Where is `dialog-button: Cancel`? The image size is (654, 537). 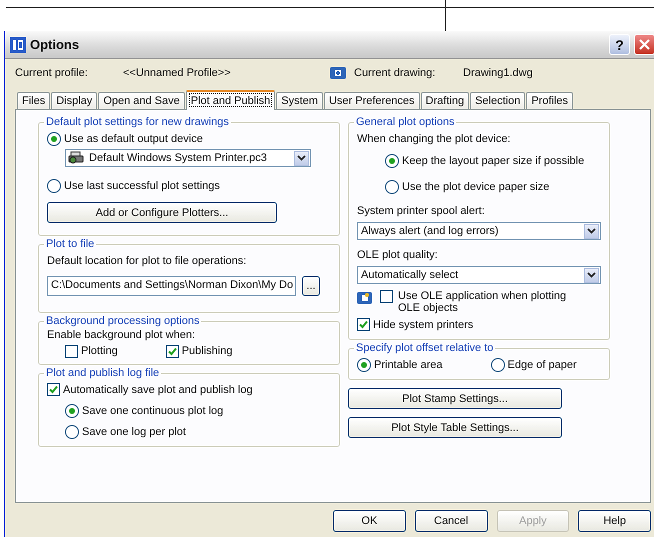 dialog-button: Cancel is located at coordinates (451, 521).